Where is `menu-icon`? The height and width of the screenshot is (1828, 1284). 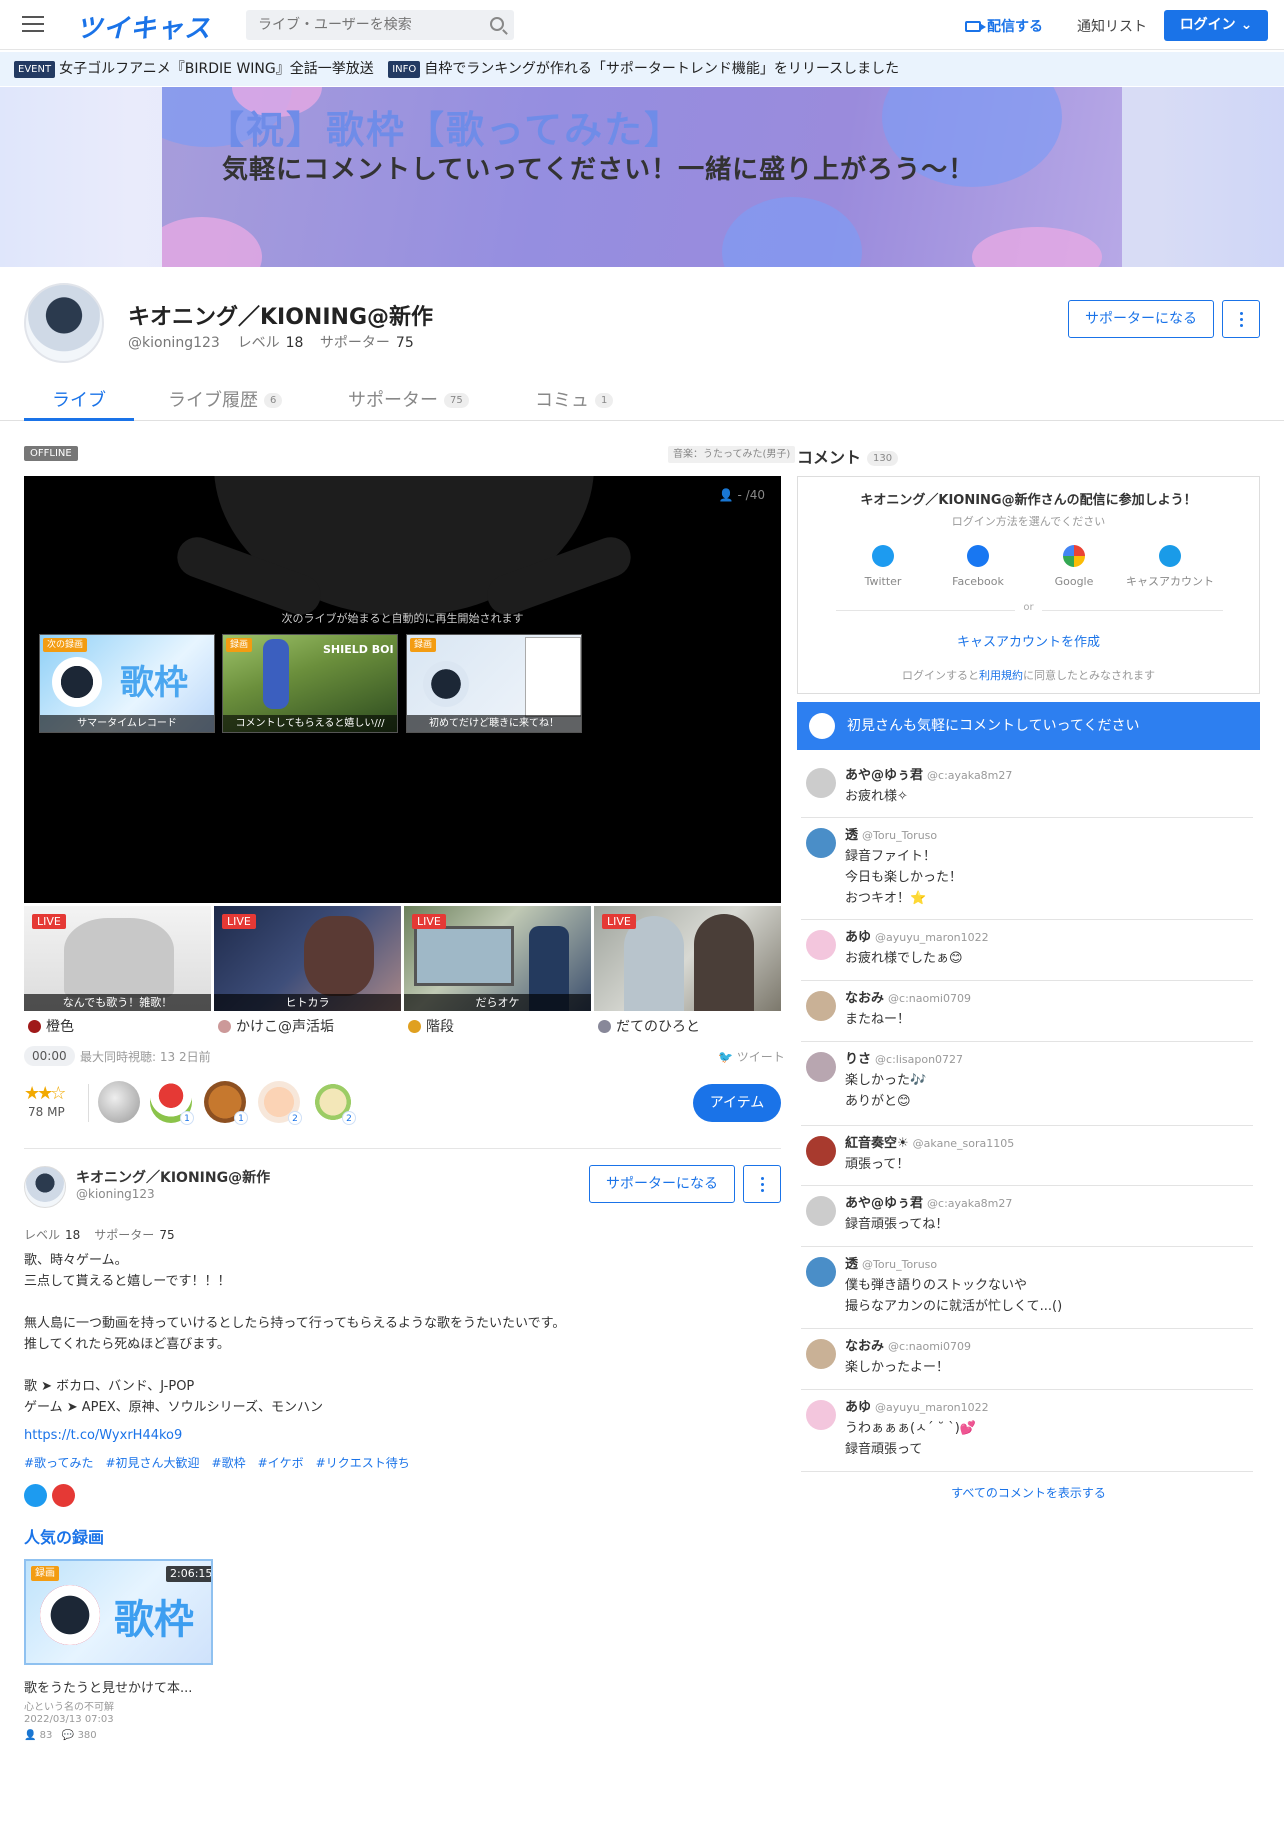 menu-icon is located at coordinates (33, 25).